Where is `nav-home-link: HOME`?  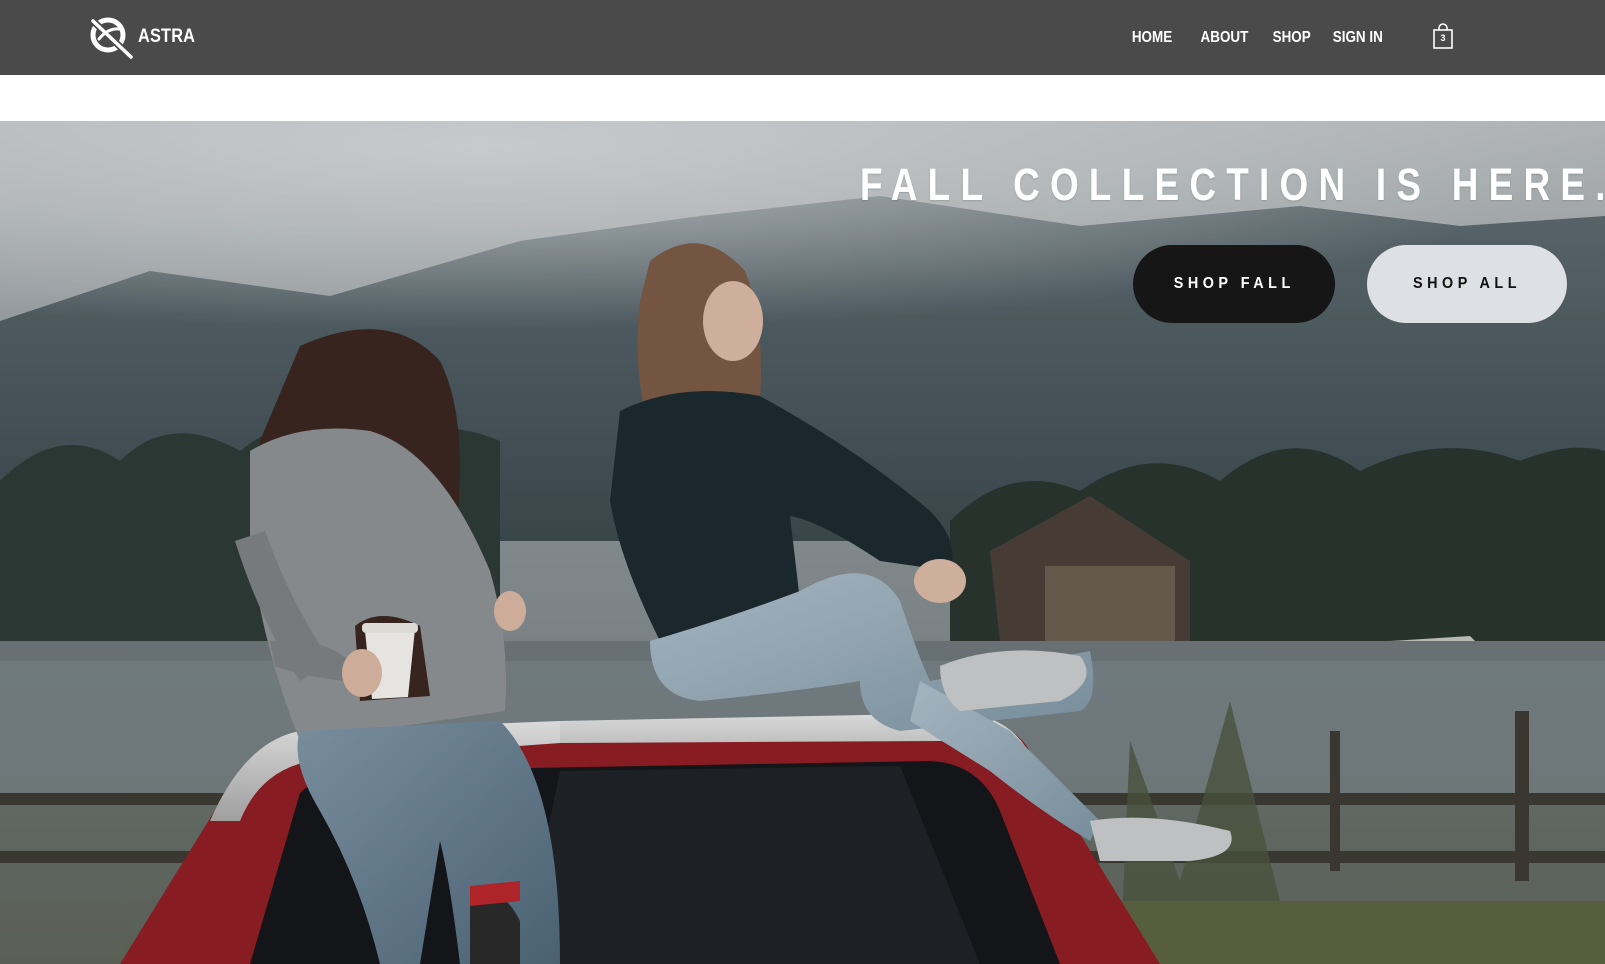 nav-home-link: HOME is located at coordinates (1152, 38).